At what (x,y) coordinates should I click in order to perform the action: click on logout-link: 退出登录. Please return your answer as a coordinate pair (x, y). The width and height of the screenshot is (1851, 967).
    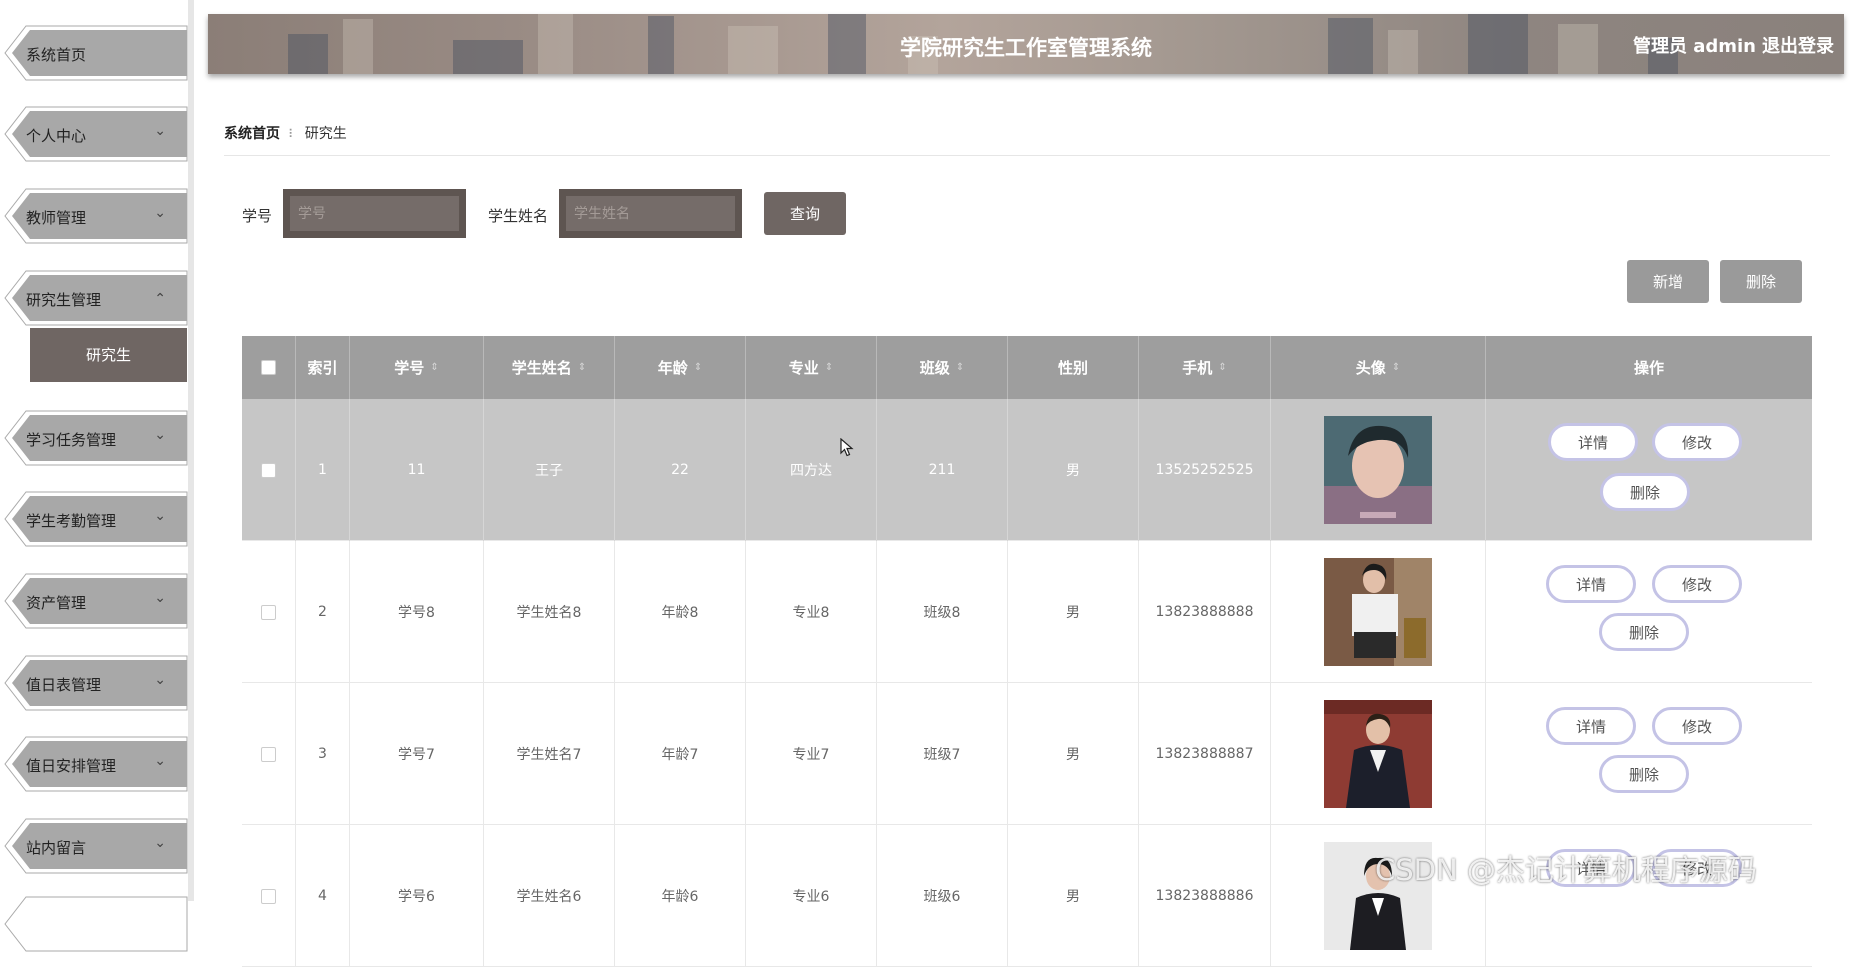
    Looking at the image, I should click on (1798, 46).